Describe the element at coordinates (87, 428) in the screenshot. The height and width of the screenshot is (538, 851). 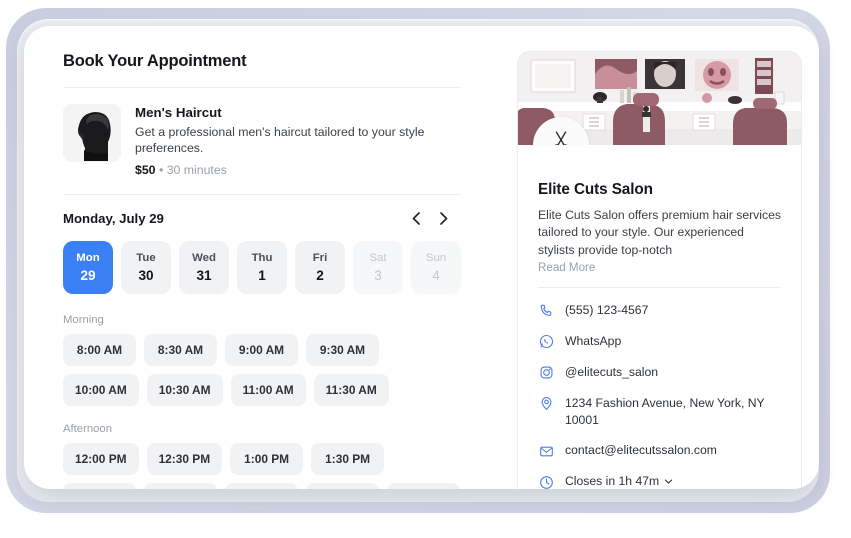
I see `slot-group-label-afternoon: Afternoon` at that location.